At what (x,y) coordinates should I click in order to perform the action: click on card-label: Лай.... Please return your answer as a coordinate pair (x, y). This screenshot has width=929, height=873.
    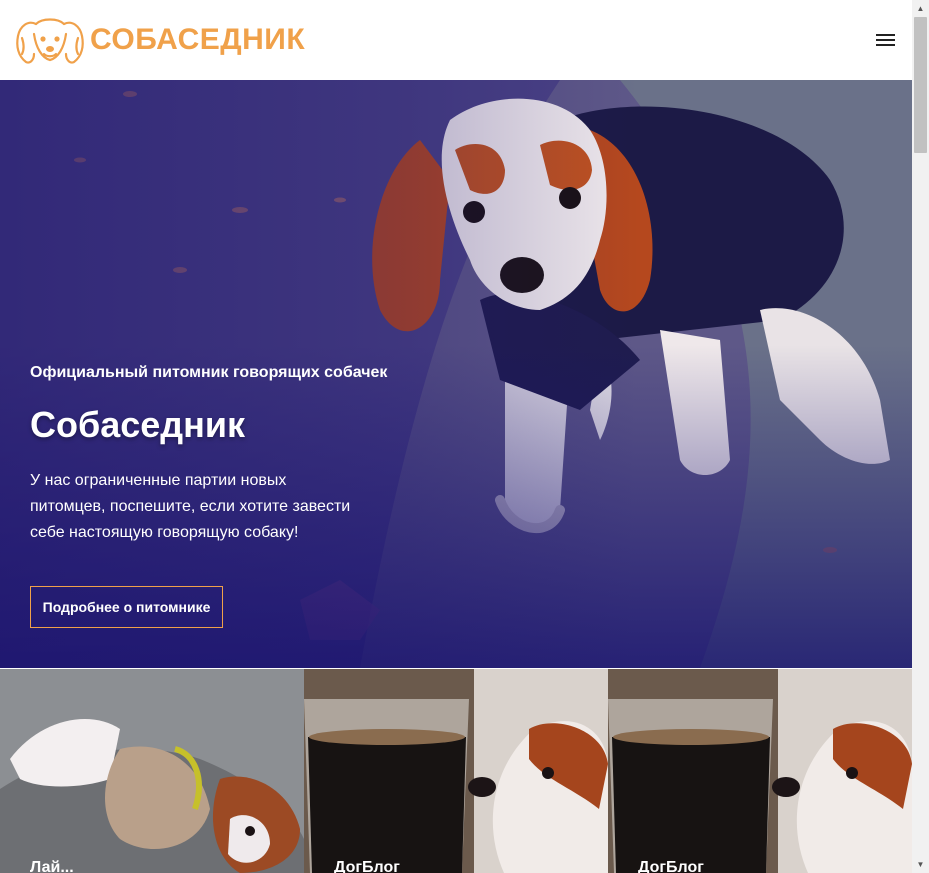
    Looking at the image, I should click on (52, 866).